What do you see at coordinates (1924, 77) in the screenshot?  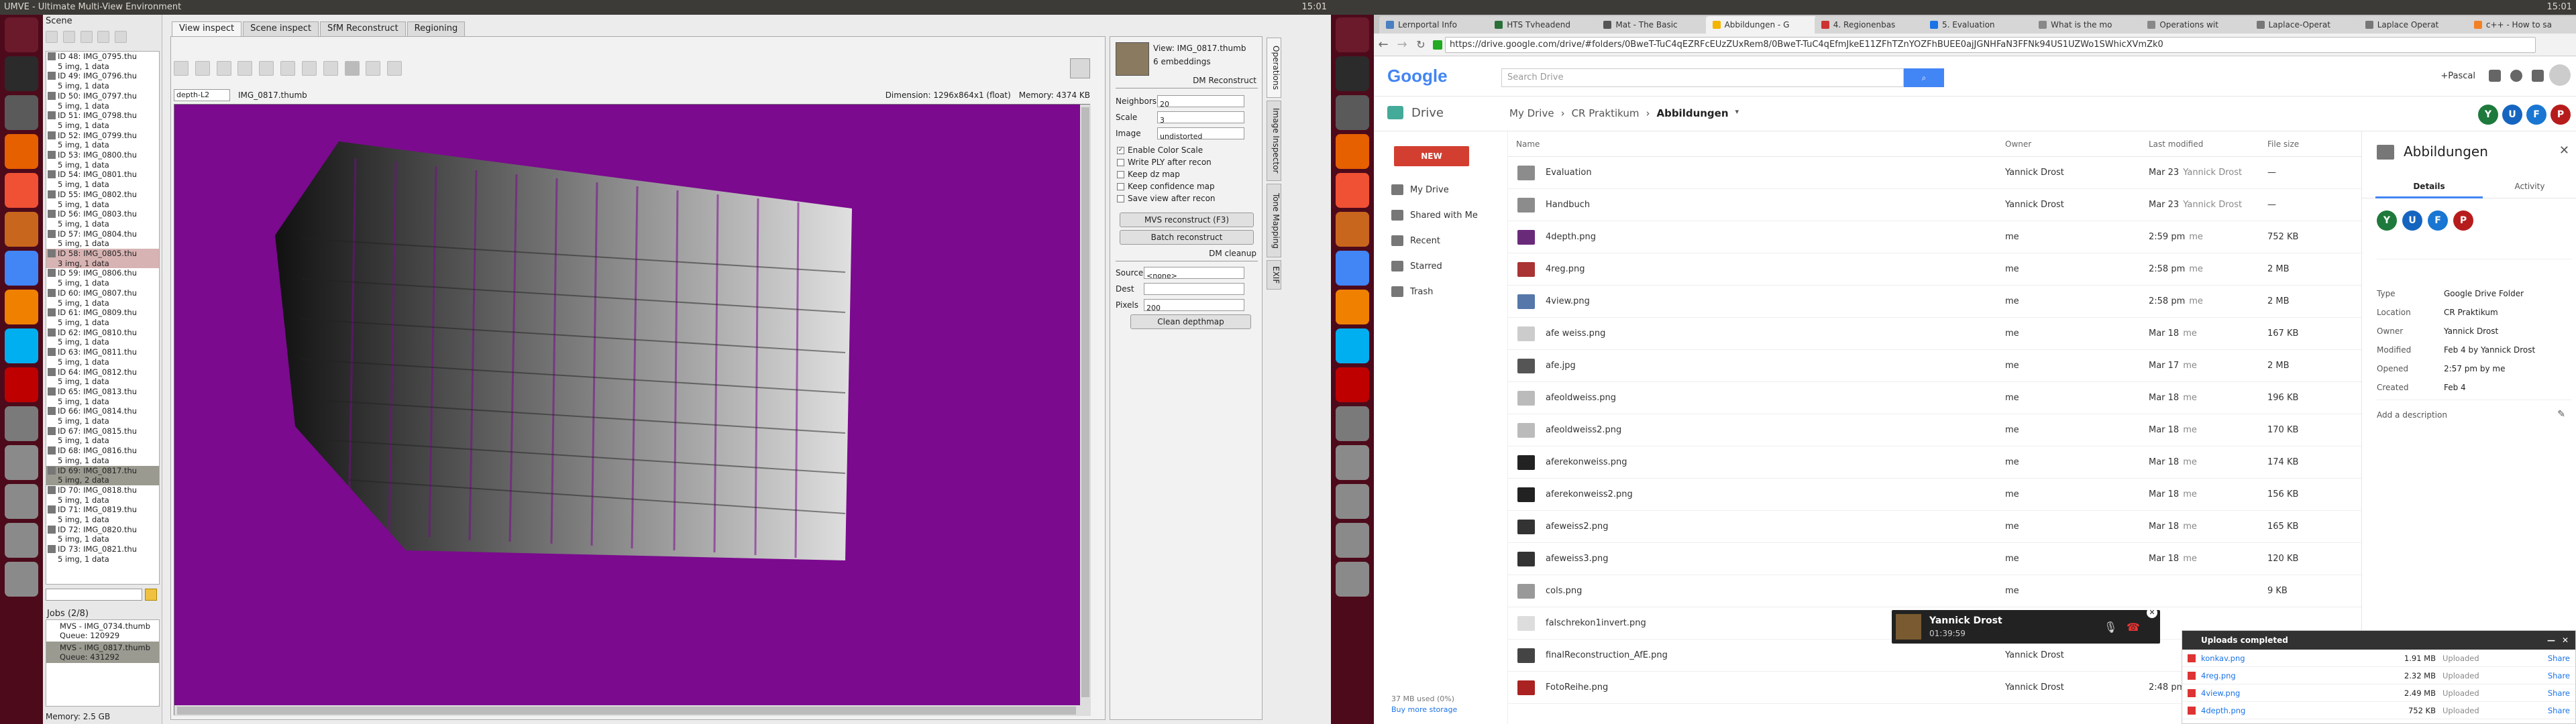 I see `search-button: ⌕` at bounding box center [1924, 77].